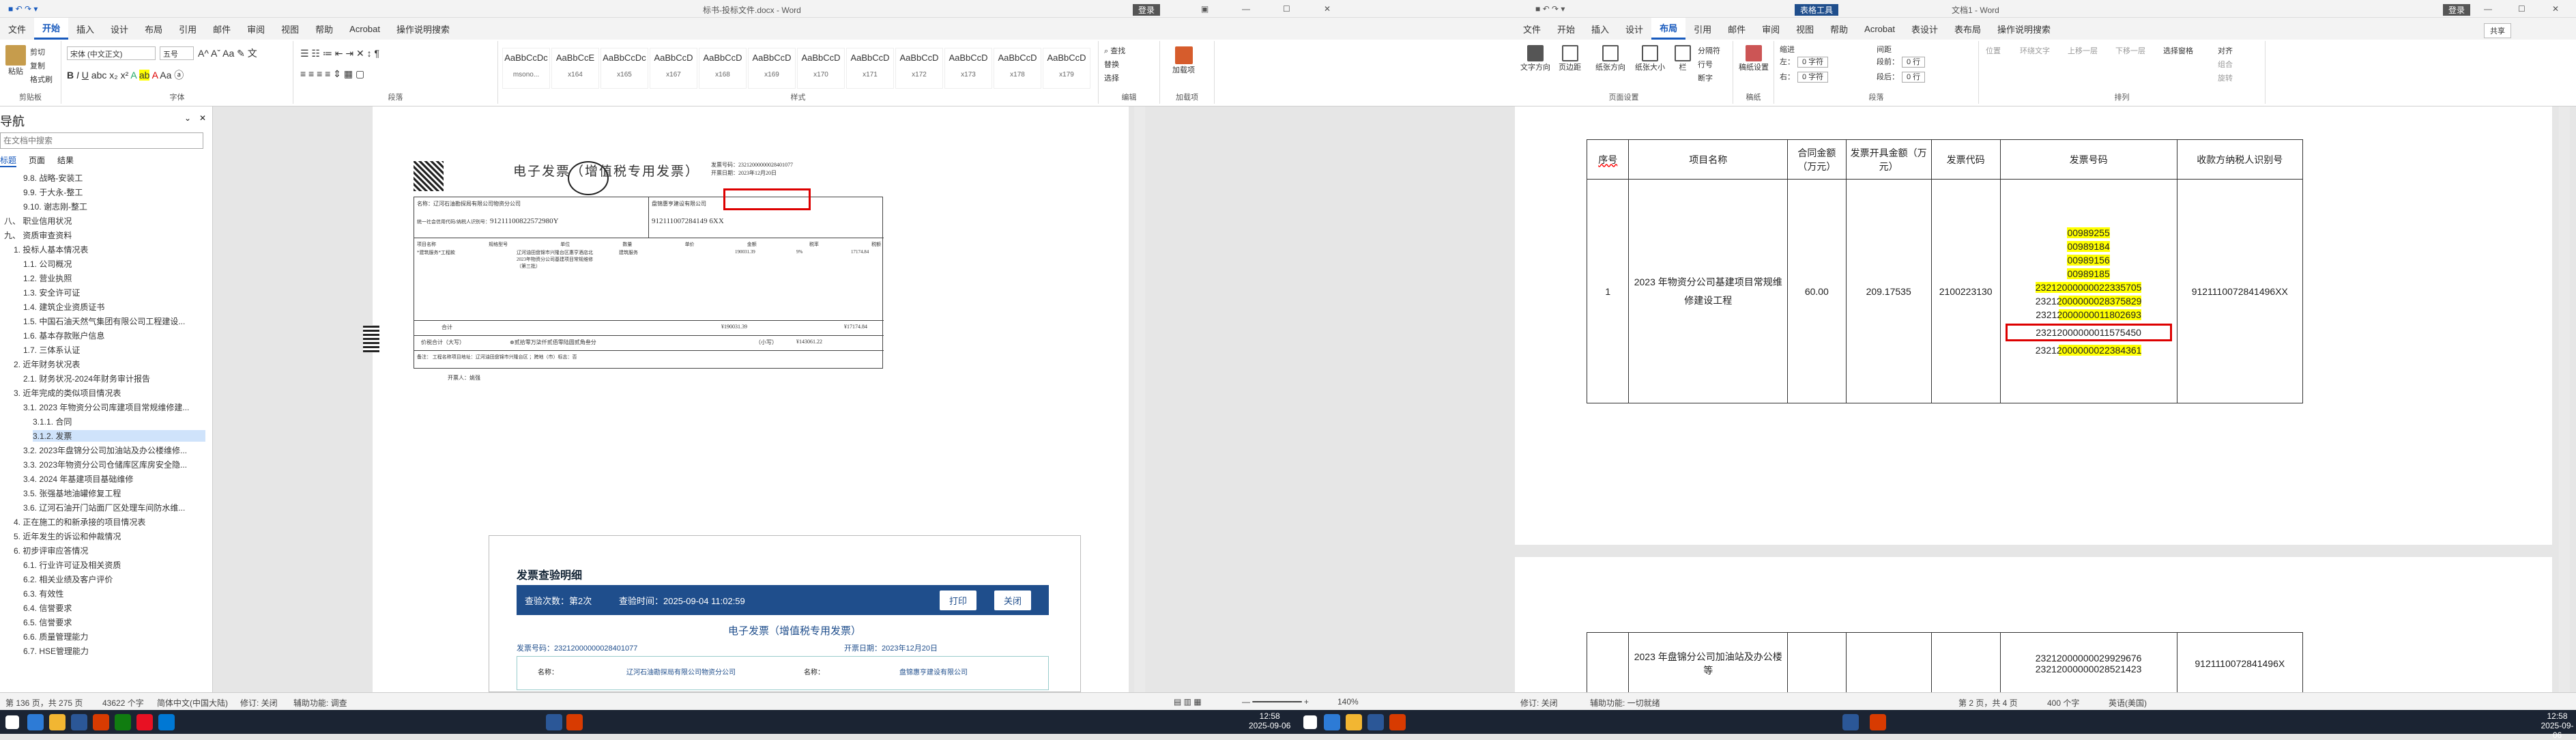  I want to click on nav-heading-item: 6.7. HSE管理能力, so click(56, 651).